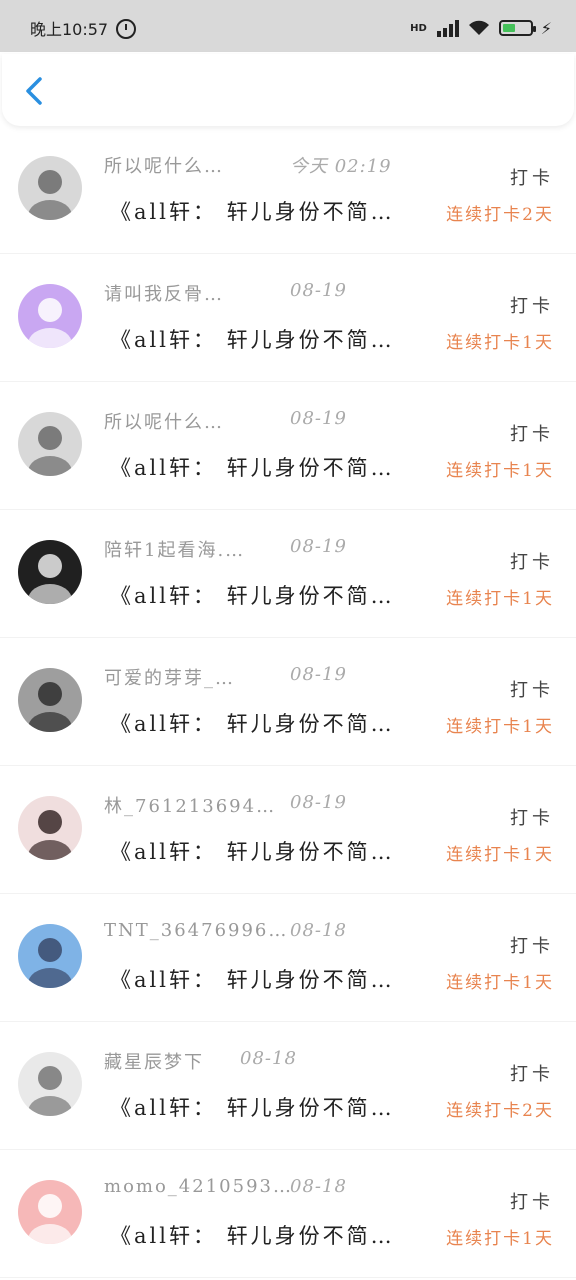 Image resolution: width=576 pixels, height=1280 pixels. I want to click on battery-icon, so click(517, 28).